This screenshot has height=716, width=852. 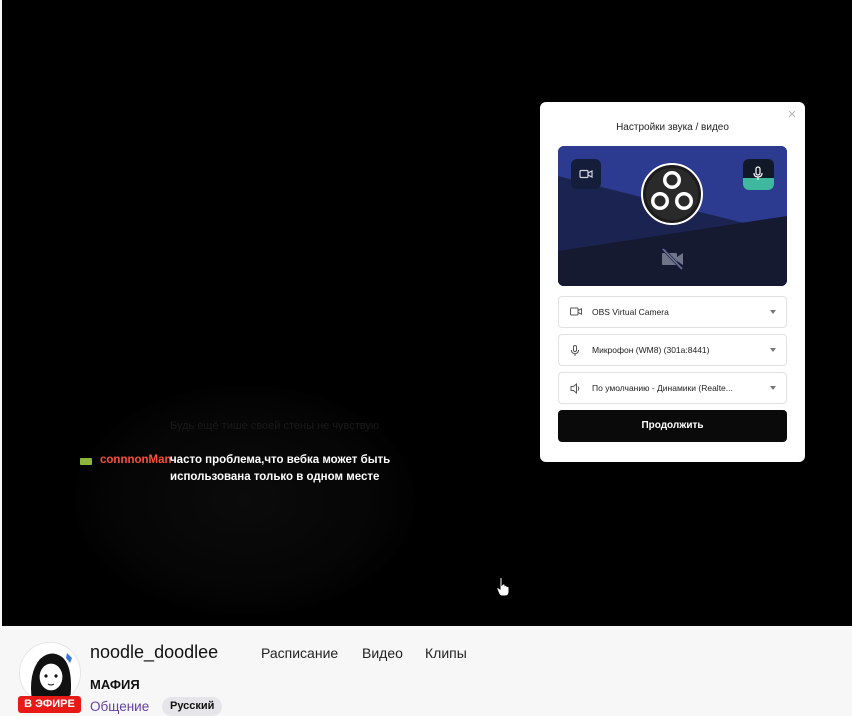 What do you see at coordinates (86, 461) in the screenshot?
I see `chat-badge-icon` at bounding box center [86, 461].